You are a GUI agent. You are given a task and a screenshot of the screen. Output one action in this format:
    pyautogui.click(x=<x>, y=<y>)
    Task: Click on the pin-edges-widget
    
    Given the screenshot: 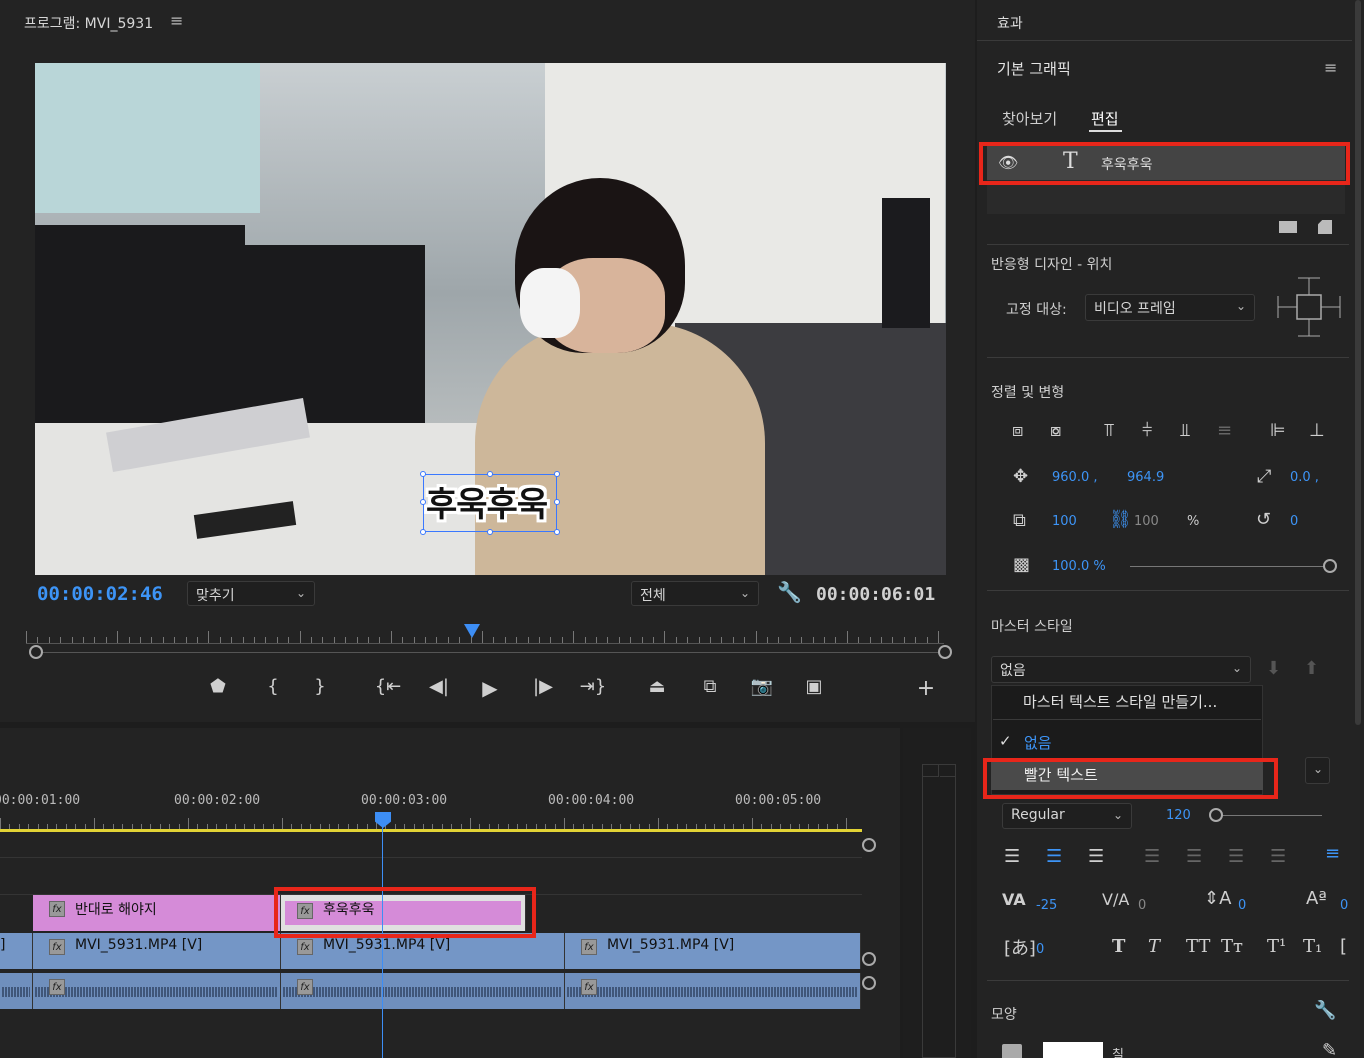 What is the action you would take?
    pyautogui.click(x=1309, y=307)
    